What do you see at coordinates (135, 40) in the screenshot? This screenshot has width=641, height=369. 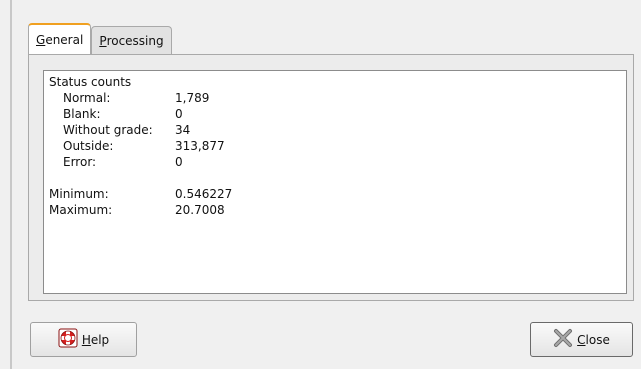 I see `tab-processing-label: rocessing` at bounding box center [135, 40].